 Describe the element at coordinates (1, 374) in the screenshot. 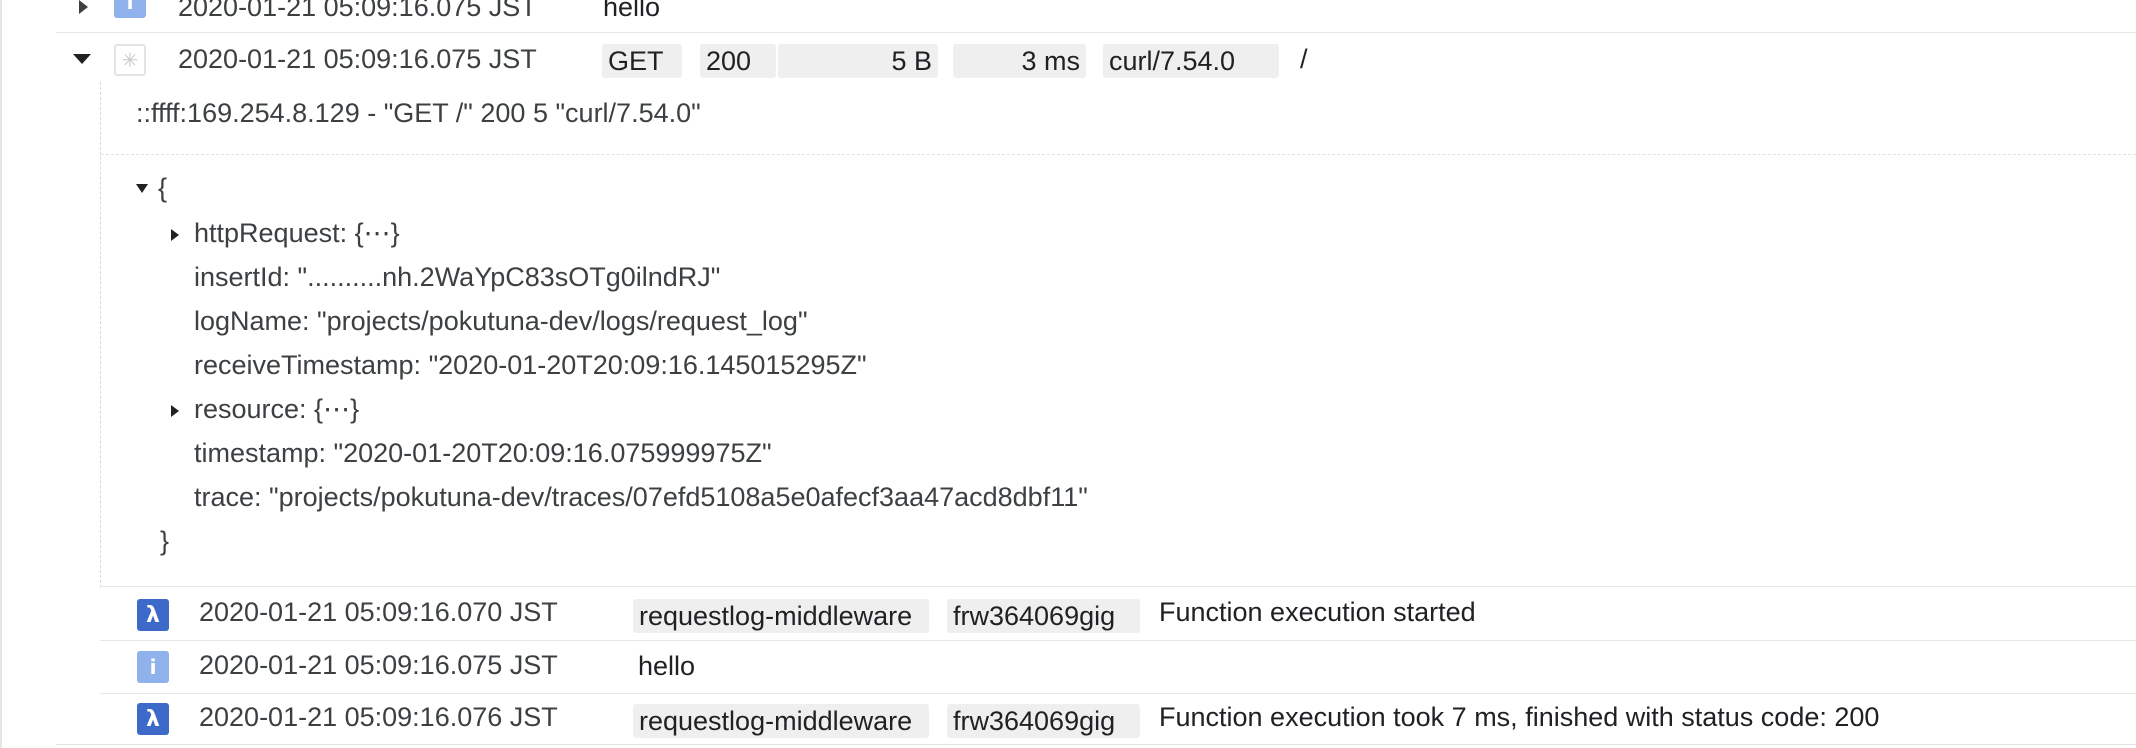

I see `left-border` at that location.